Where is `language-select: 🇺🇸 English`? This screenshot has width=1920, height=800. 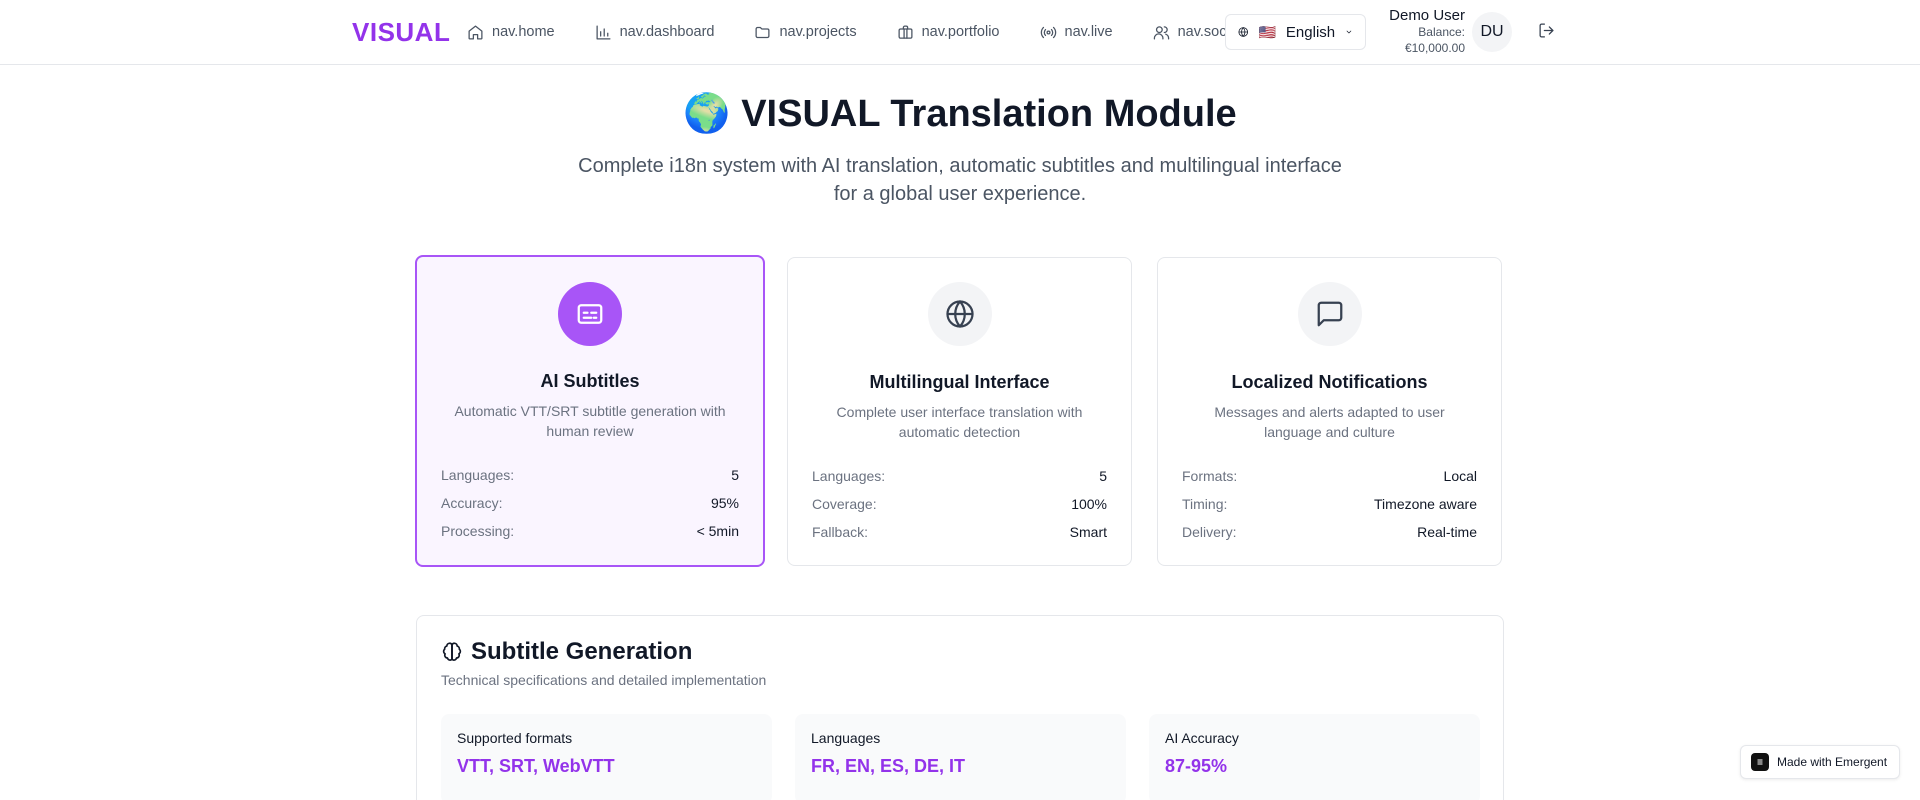
language-select: 🇺🇸 English is located at coordinates (1295, 32).